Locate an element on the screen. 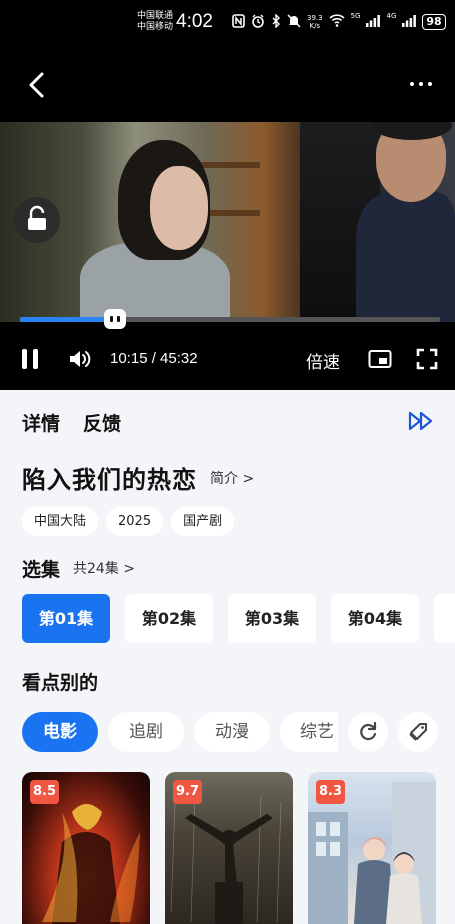  show-title: 陷入我们的热恋 is located at coordinates (109, 480).